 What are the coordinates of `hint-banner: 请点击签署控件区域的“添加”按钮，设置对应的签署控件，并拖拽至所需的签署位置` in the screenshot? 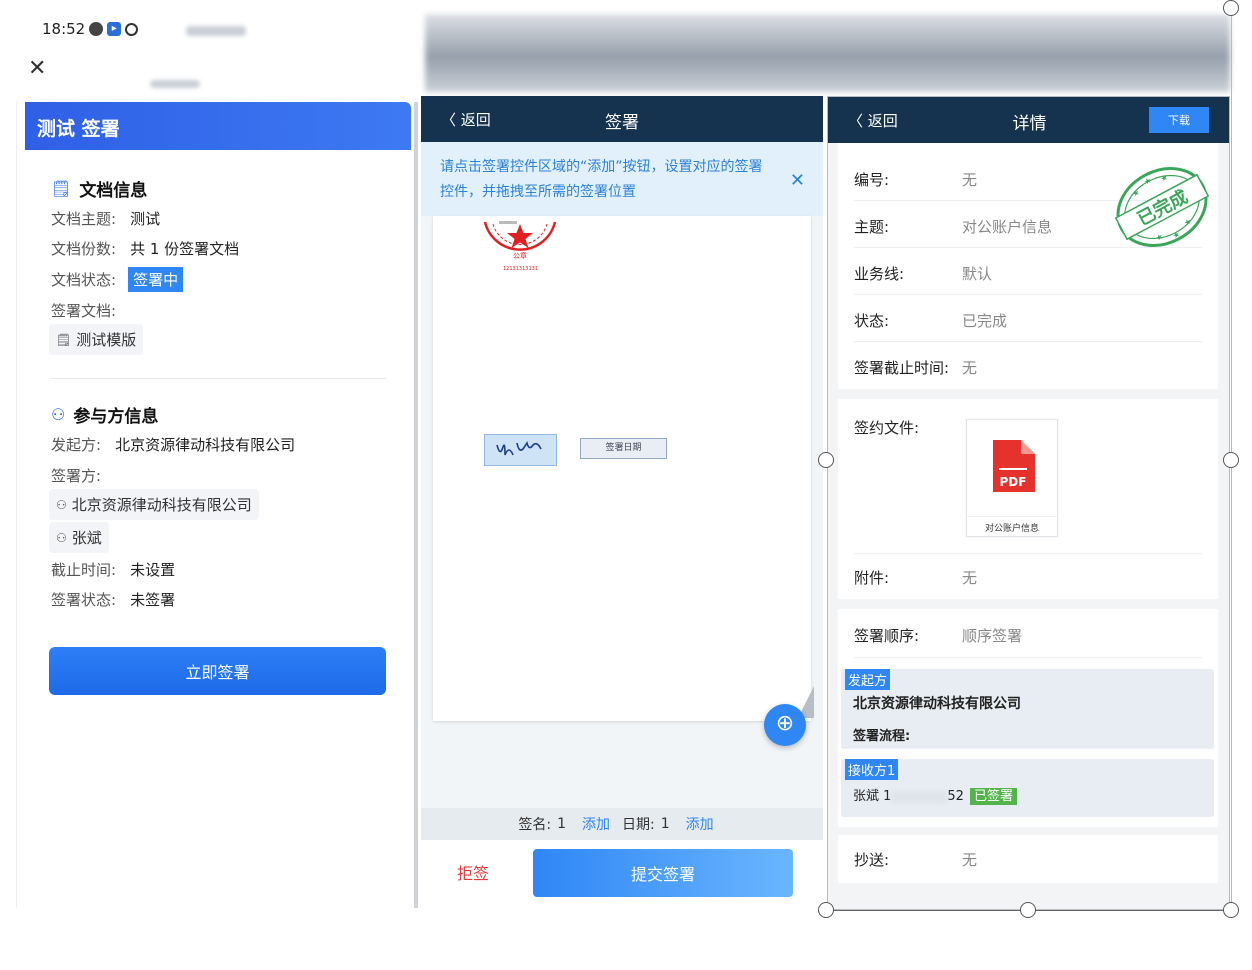 It's located at (622, 179).